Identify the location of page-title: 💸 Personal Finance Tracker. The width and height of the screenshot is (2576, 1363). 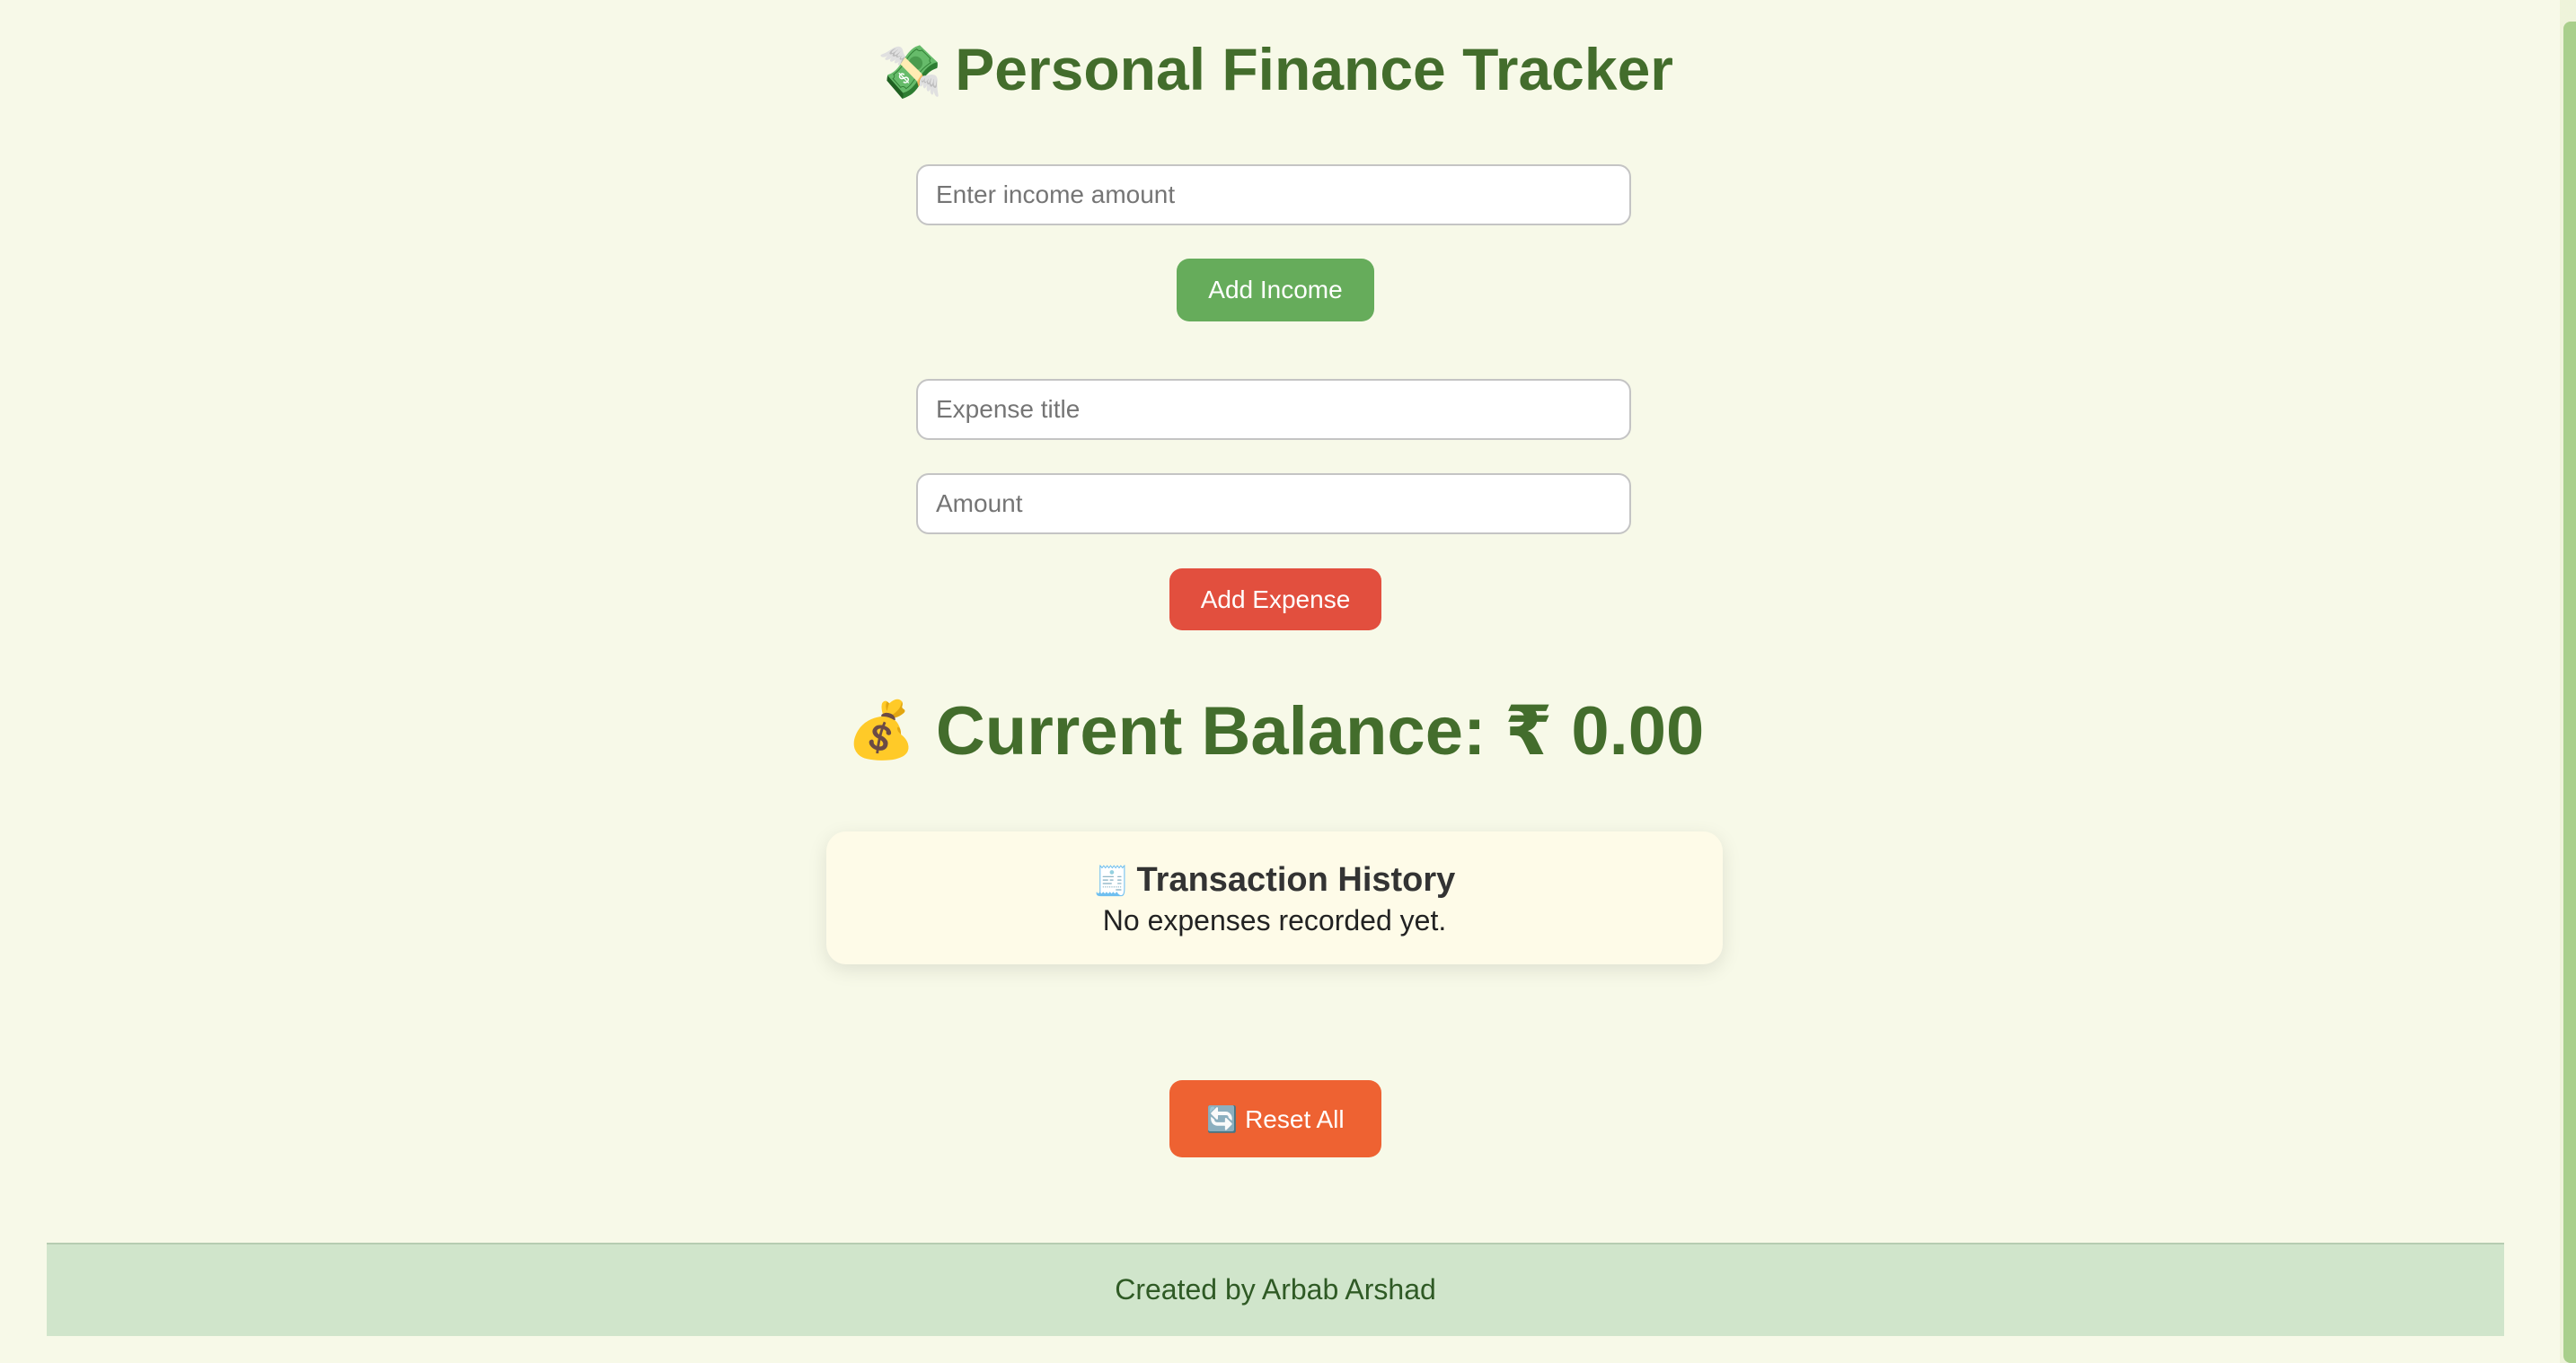
(1275, 71).